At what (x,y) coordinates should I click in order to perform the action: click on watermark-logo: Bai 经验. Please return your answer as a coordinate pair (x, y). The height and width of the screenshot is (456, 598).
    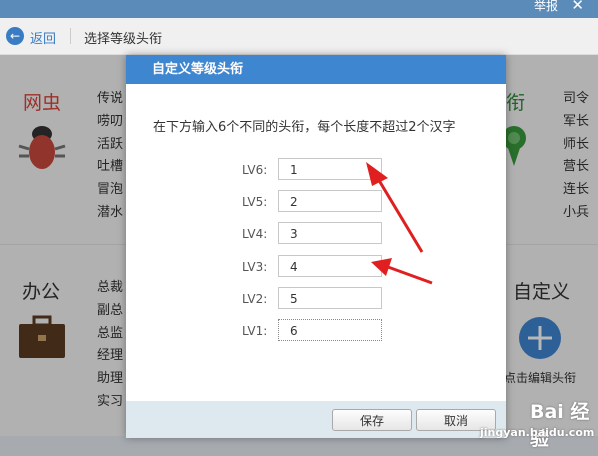
    Looking at the image, I should click on (560, 425).